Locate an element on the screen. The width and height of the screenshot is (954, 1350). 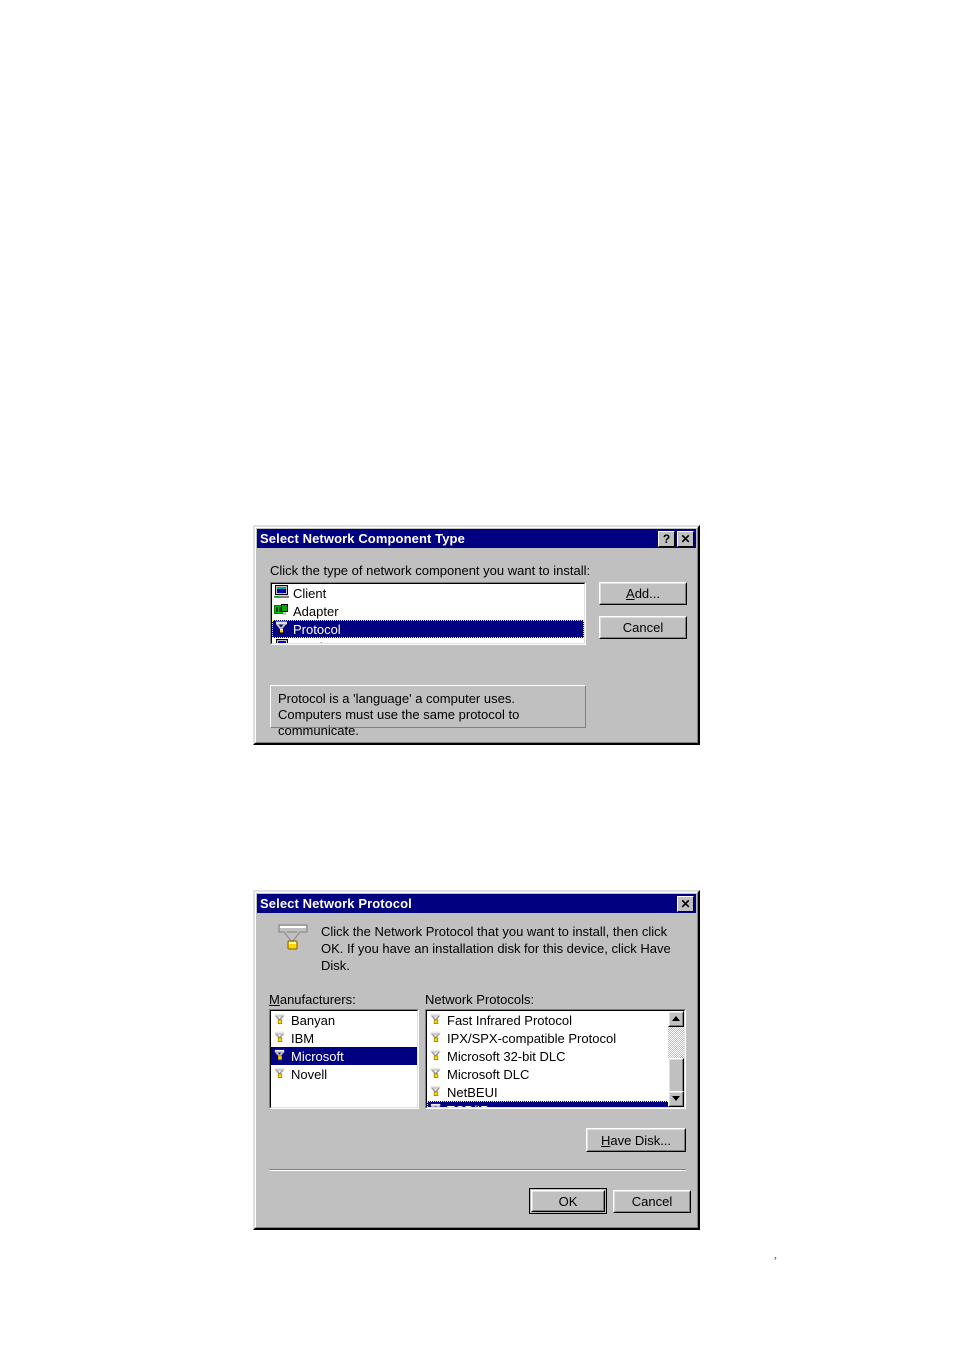
list-item: Adapter is located at coordinates (428, 611).